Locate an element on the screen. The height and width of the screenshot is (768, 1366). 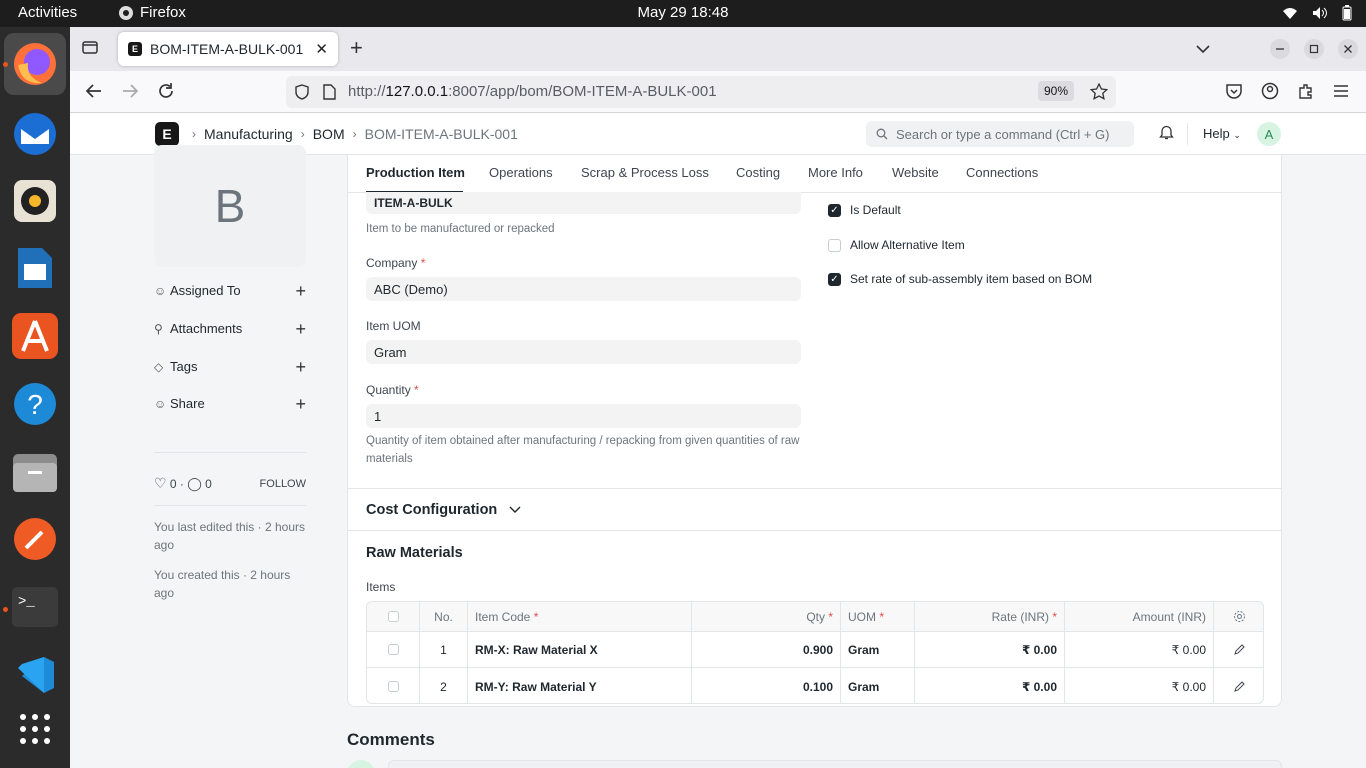
dock-writer is located at coordinates (35, 268).